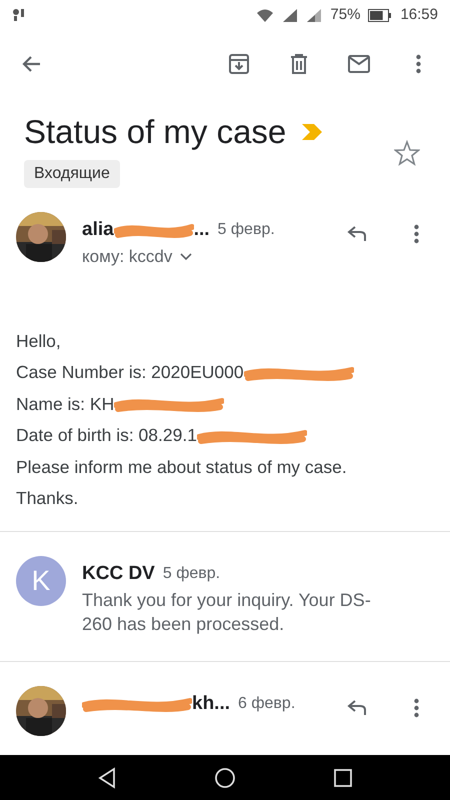 The width and height of the screenshot is (450, 800). I want to click on body-text-line: Please inform me about status of my case., so click(181, 467).